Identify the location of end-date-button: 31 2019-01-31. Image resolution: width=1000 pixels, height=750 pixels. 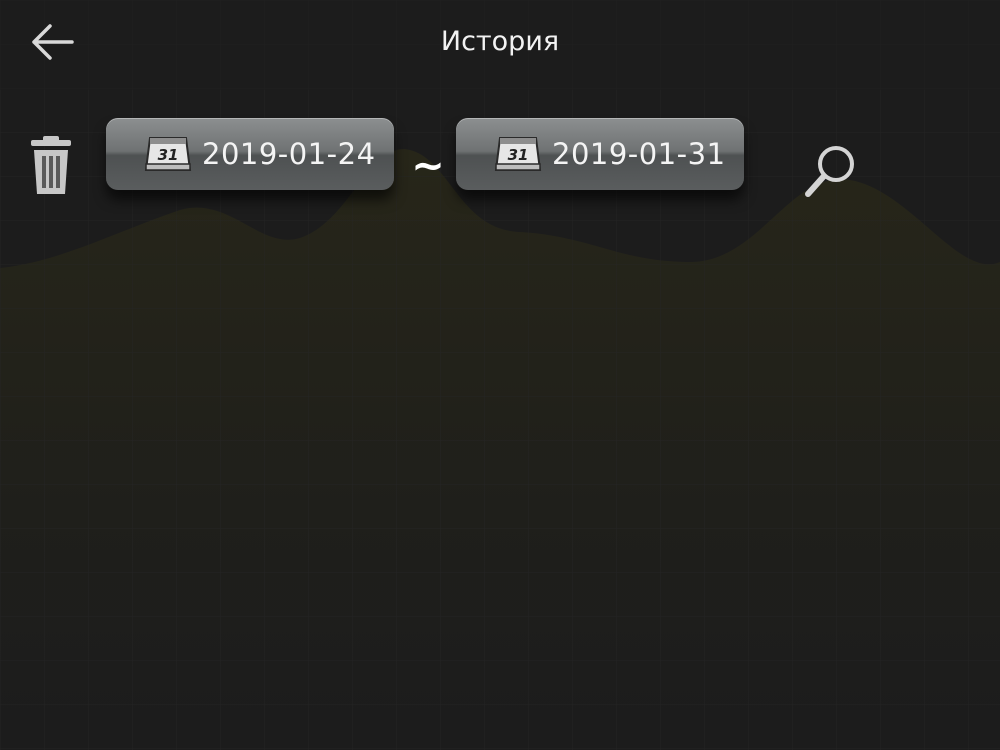
(600, 154).